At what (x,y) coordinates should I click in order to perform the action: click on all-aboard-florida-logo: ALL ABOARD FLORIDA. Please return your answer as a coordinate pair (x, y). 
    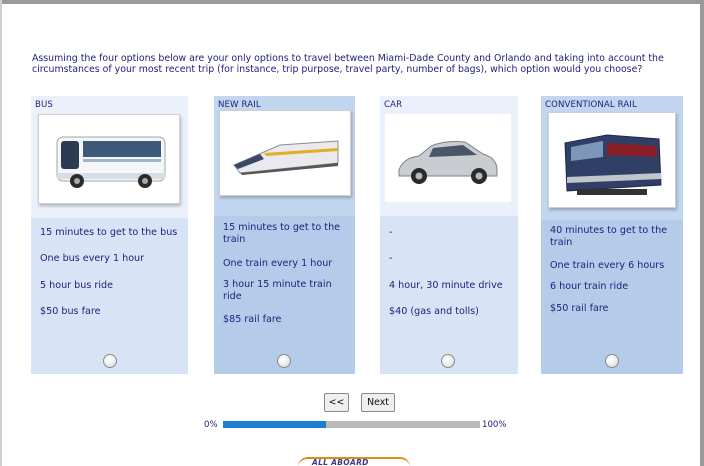
    Looking at the image, I should click on (354, 457).